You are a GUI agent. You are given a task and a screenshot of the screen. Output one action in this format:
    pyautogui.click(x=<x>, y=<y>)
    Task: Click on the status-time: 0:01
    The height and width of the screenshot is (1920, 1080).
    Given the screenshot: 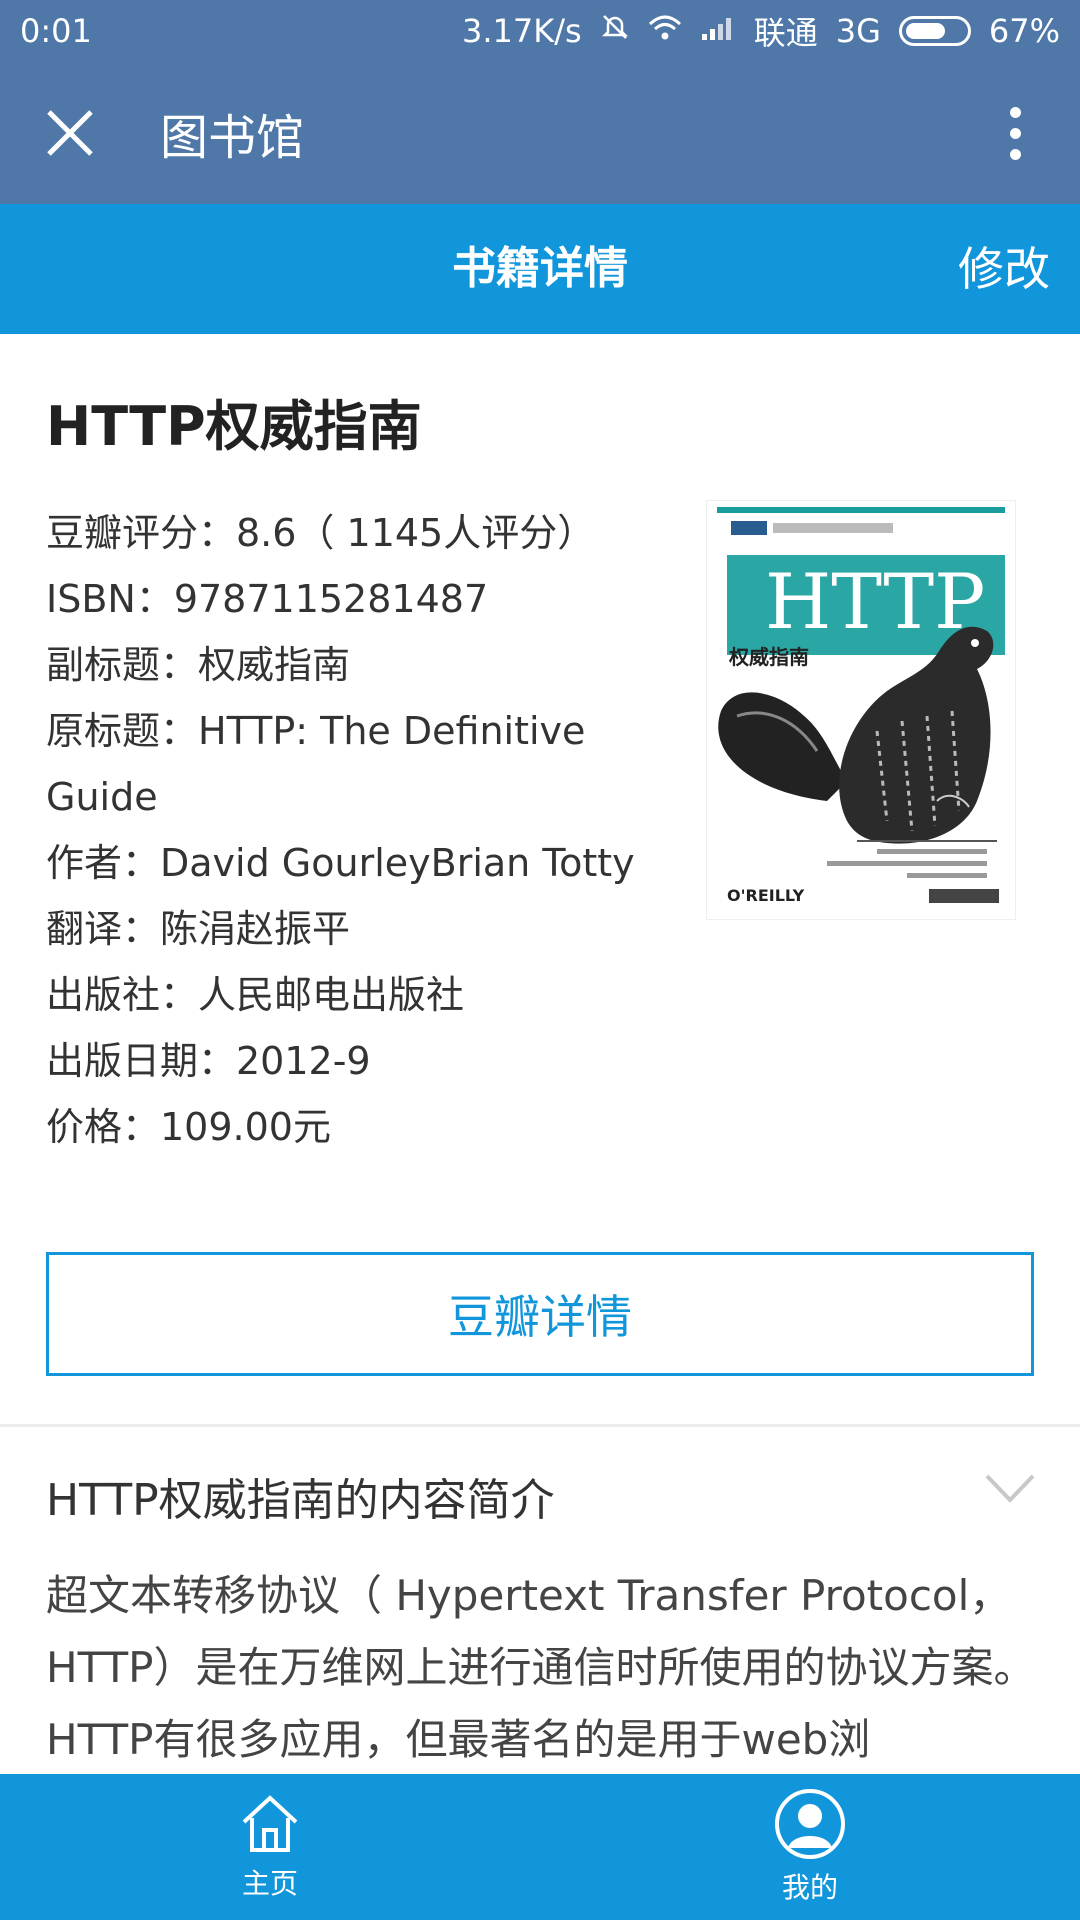 What is the action you would take?
    pyautogui.click(x=56, y=31)
    